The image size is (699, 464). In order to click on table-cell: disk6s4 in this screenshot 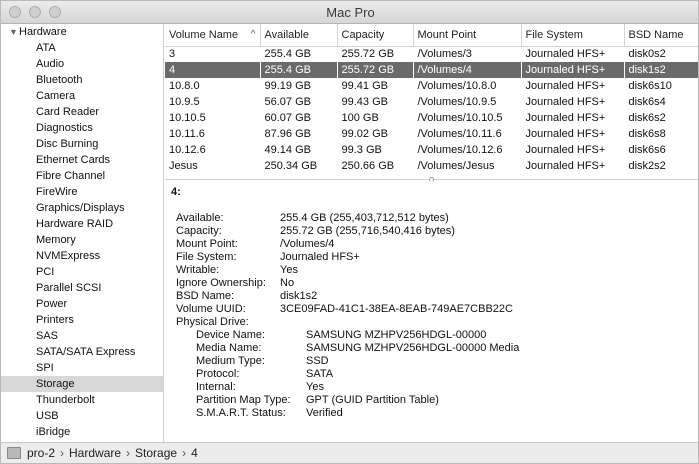, I will do `click(647, 102)`.